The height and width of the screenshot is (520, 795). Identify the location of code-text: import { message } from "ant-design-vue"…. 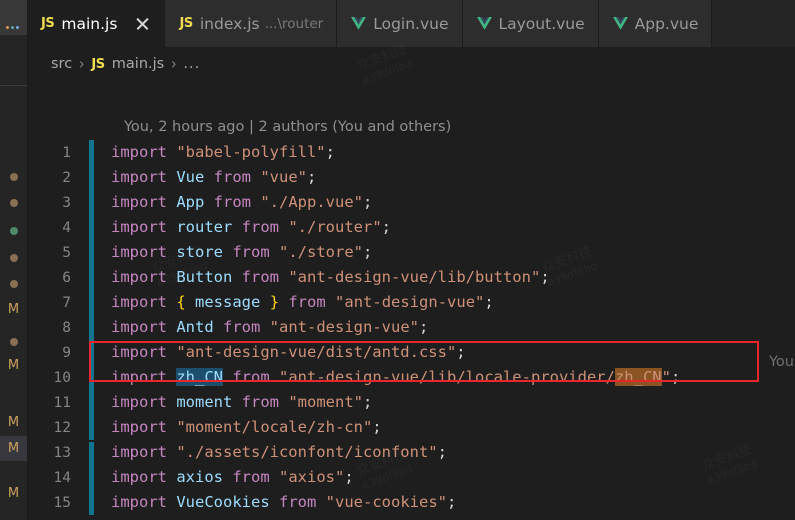
(302, 302).